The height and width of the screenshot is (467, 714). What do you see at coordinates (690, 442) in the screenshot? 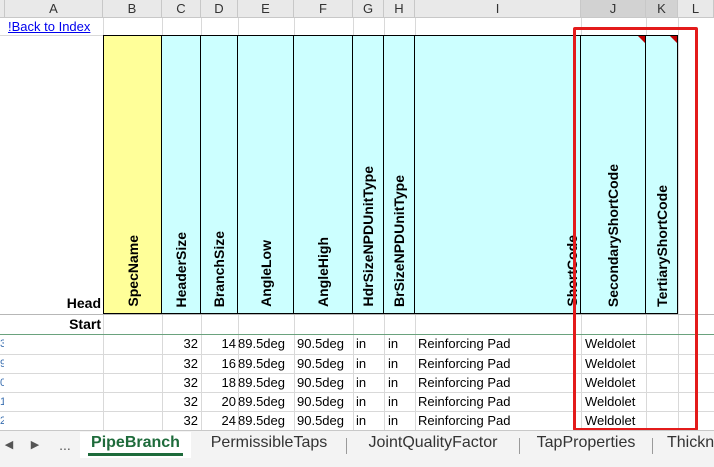
I see `tab-label: Thickn` at bounding box center [690, 442].